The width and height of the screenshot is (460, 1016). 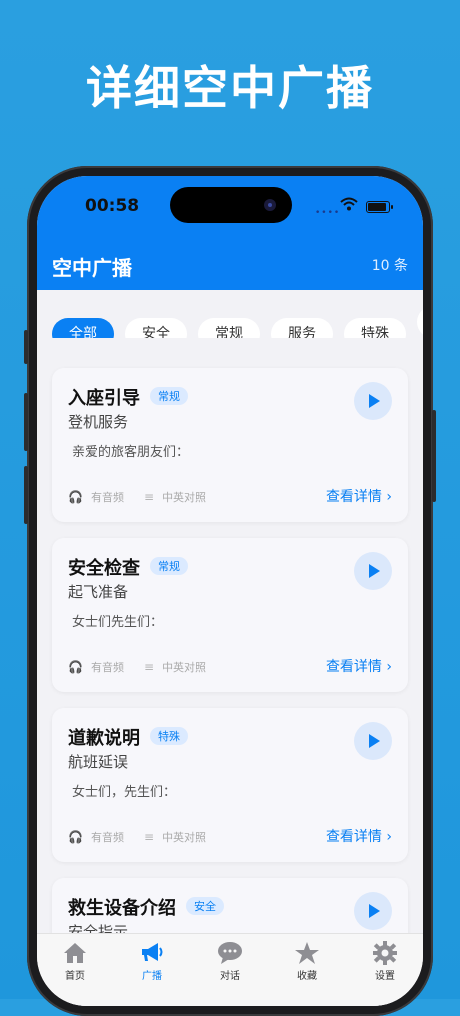 What do you see at coordinates (92, 268) in the screenshot?
I see `page-title: 空中广播` at bounding box center [92, 268].